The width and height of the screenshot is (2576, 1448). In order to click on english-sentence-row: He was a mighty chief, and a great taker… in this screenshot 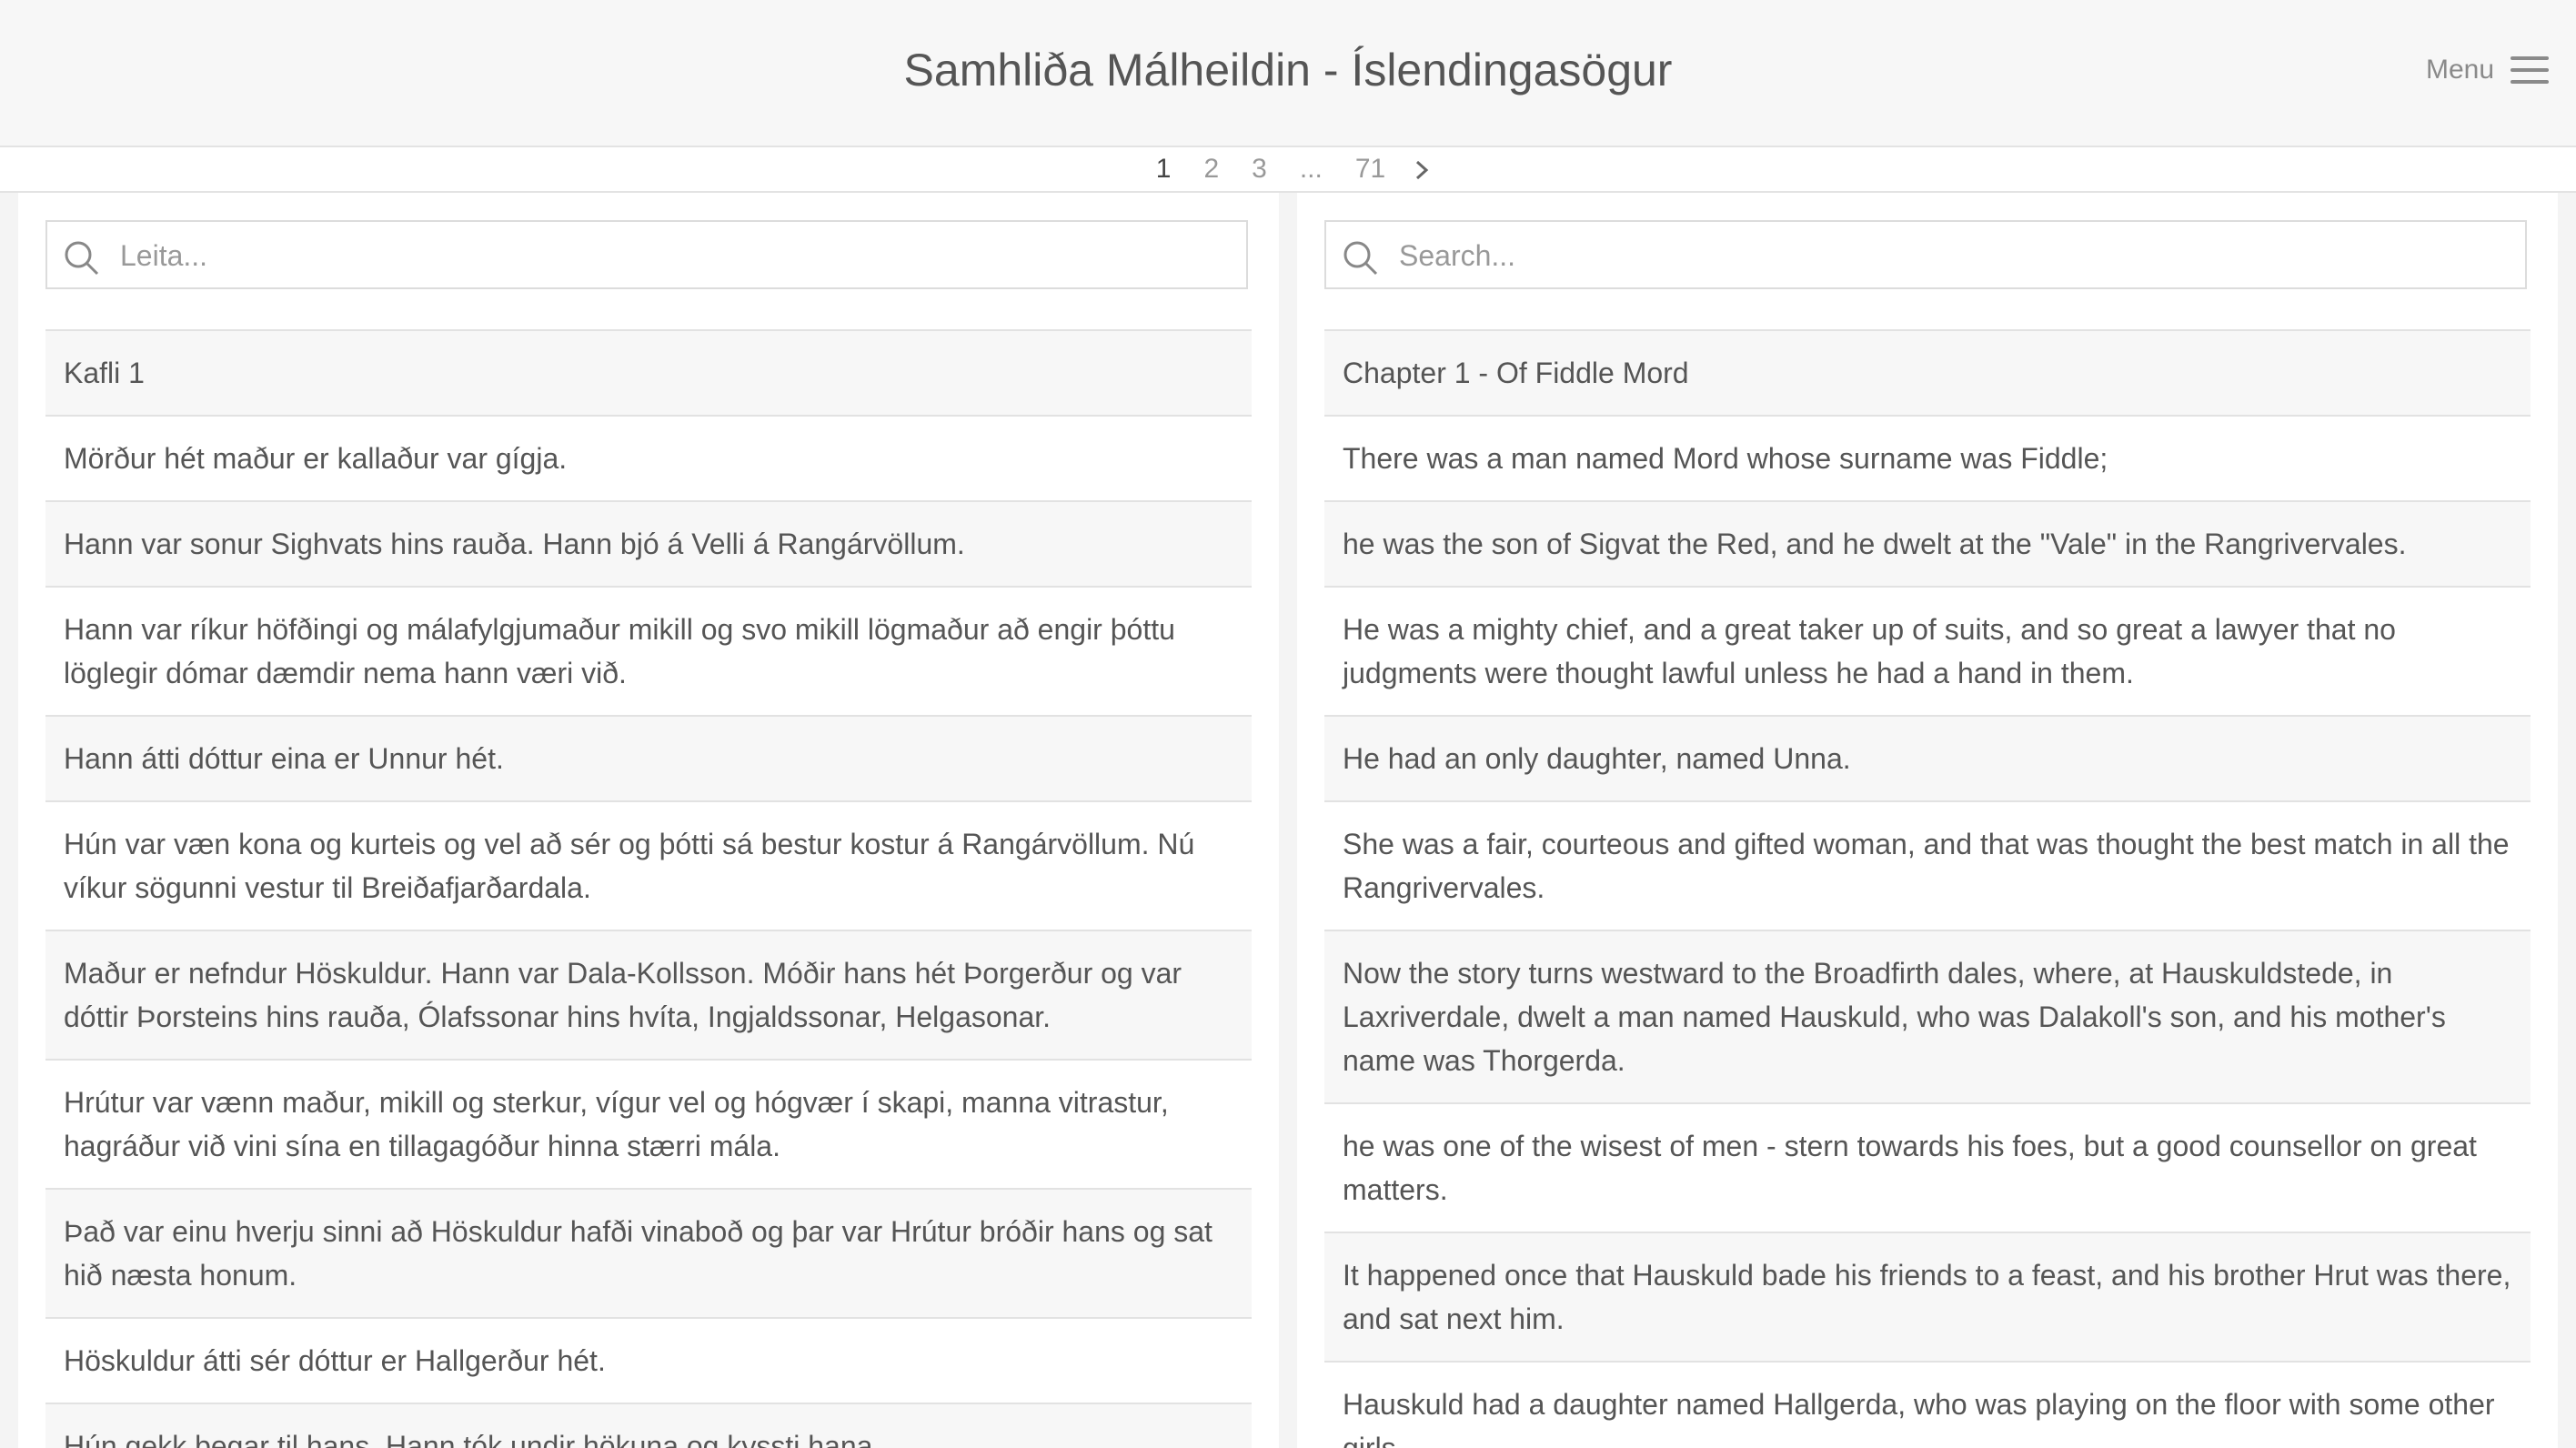, I will do `click(1927, 650)`.